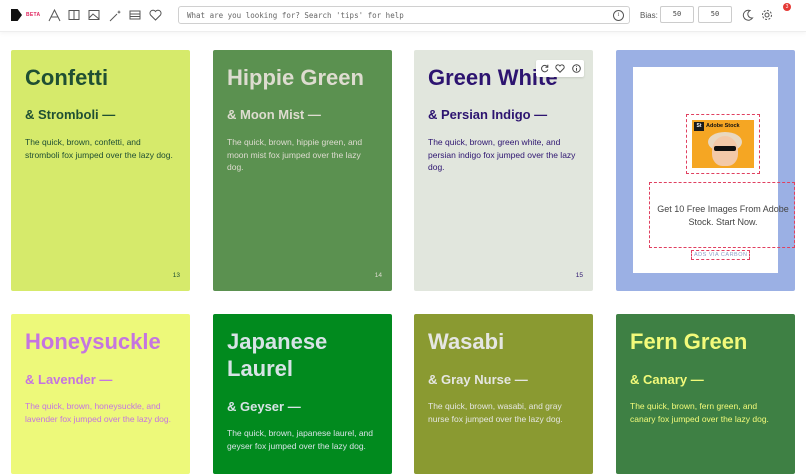 This screenshot has width=806, height=474. Describe the element at coordinates (264, 406) in the screenshot. I see `card-subtitle: & Geyser —` at that location.